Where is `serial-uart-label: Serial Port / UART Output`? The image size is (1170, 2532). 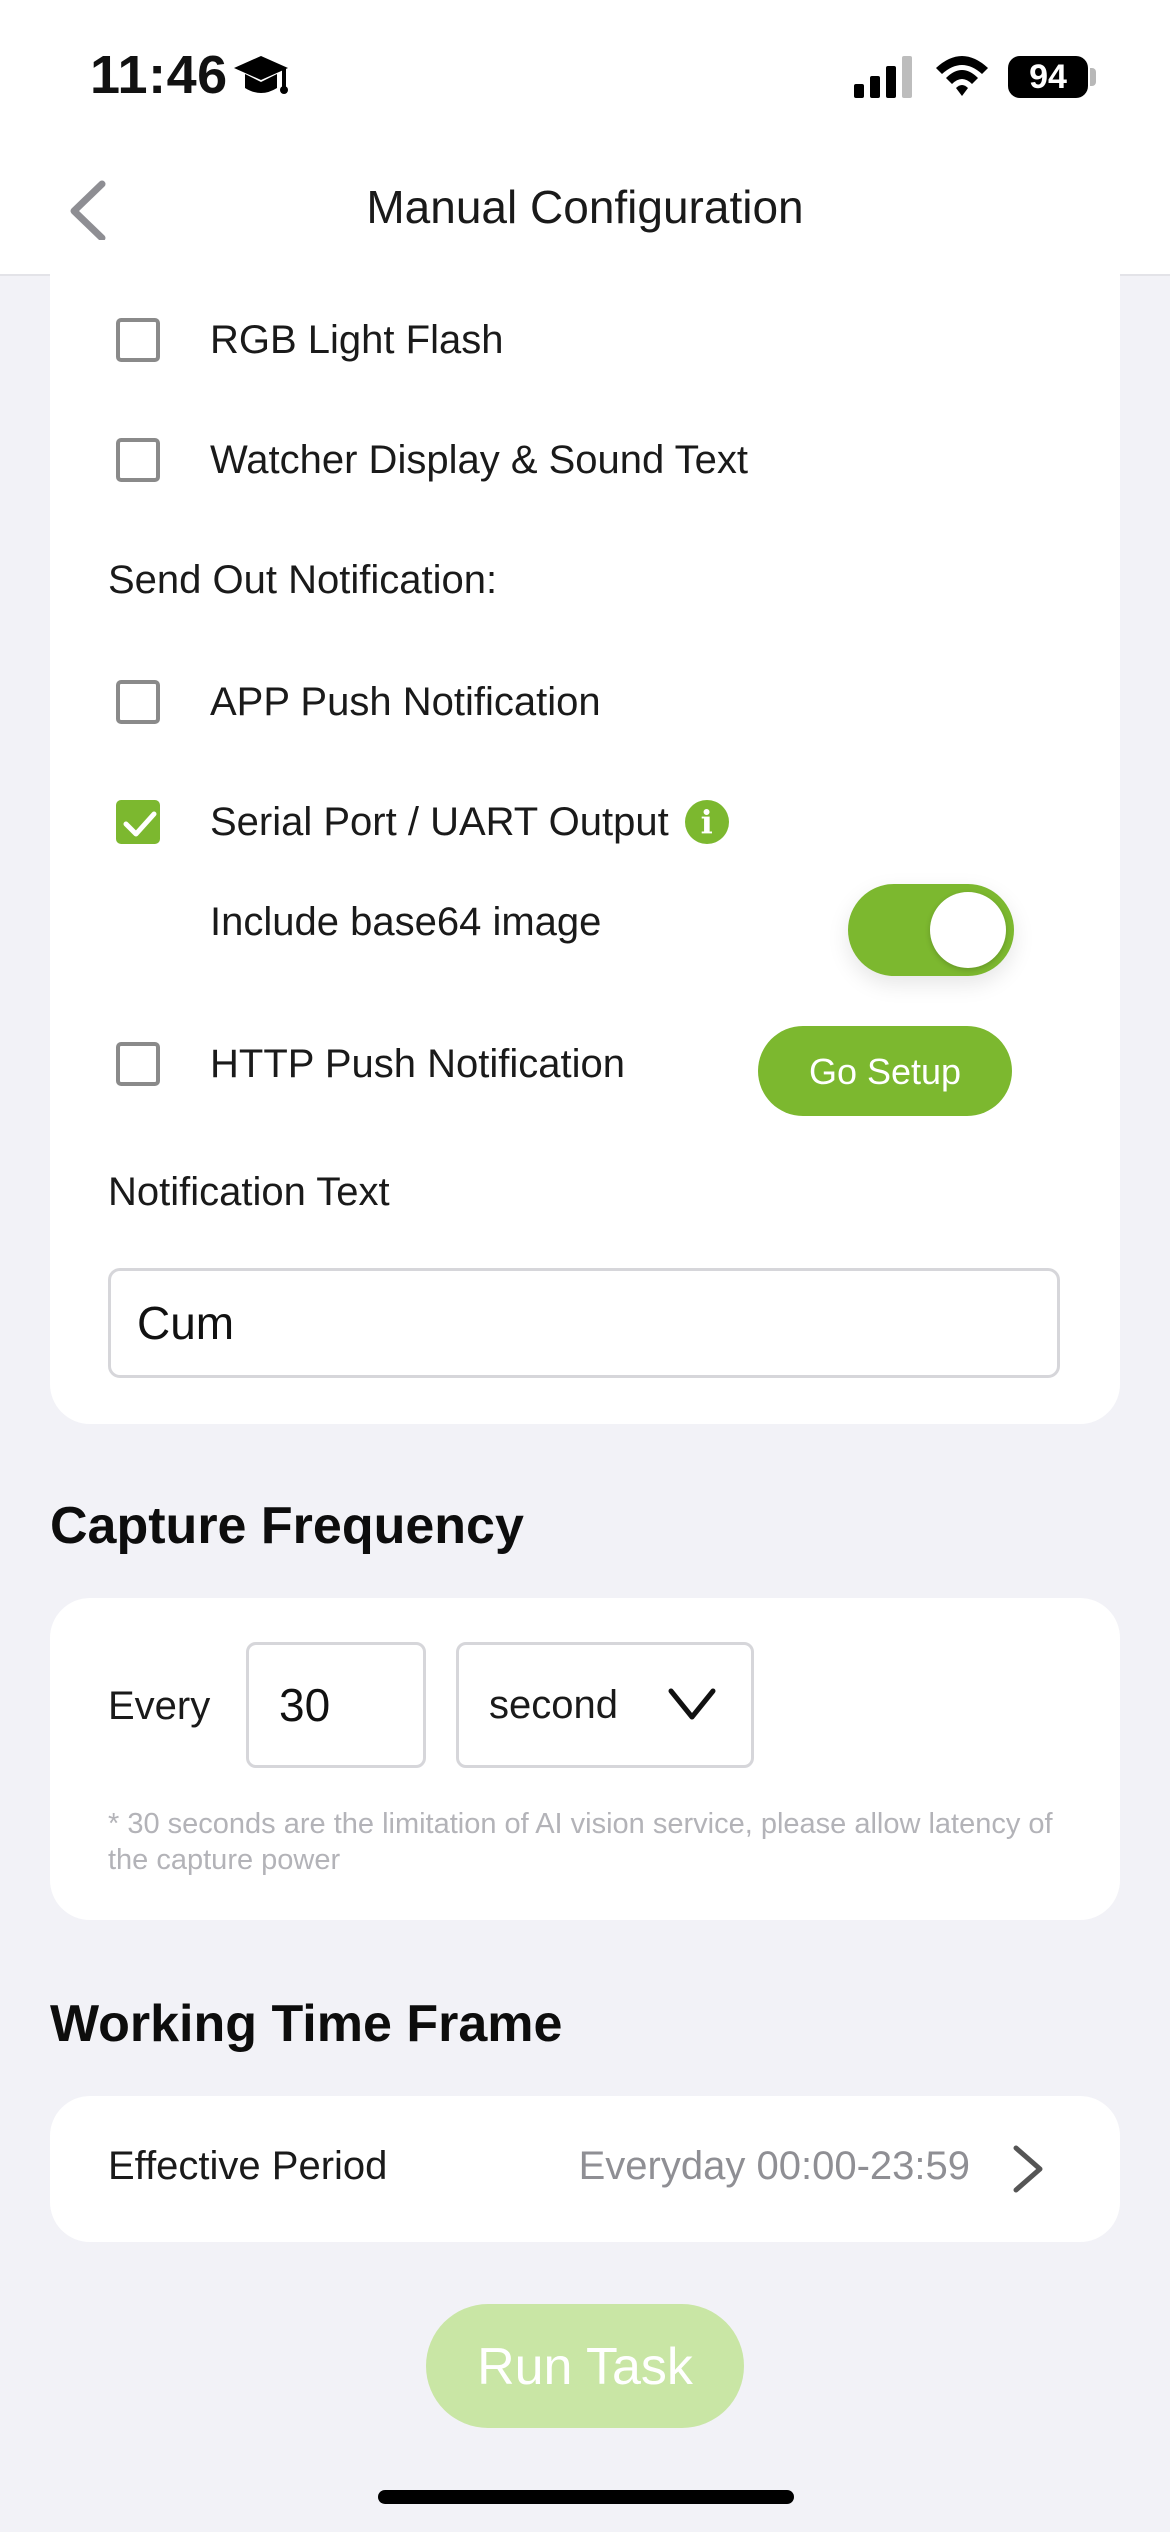 serial-uart-label: Serial Port / UART Output is located at coordinates (439, 821).